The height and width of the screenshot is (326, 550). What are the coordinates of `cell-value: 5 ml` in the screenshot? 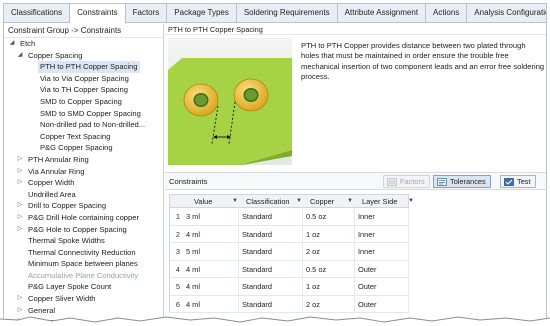 It's located at (193, 251).